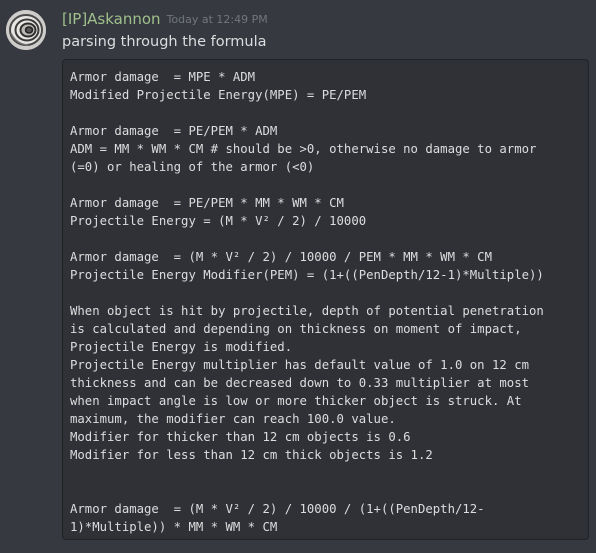 The image size is (596, 553). I want to click on code-line: Projectile Energy is modified., so click(181, 347).